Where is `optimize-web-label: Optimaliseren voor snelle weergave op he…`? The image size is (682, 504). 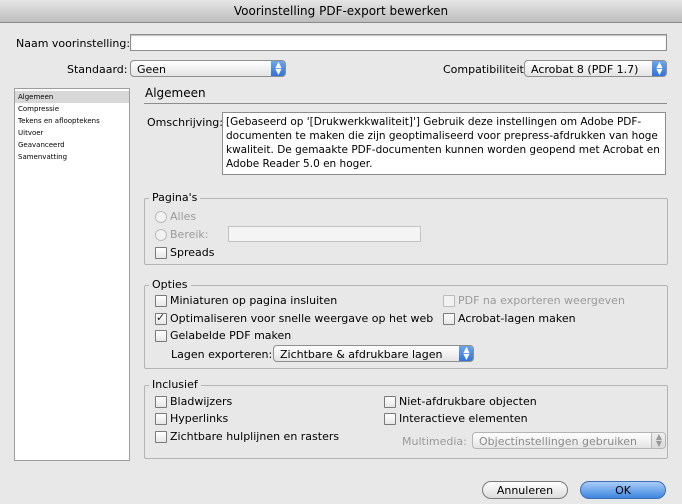 optimize-web-label: Optimaliseren voor snelle weergave op he… is located at coordinates (302, 318).